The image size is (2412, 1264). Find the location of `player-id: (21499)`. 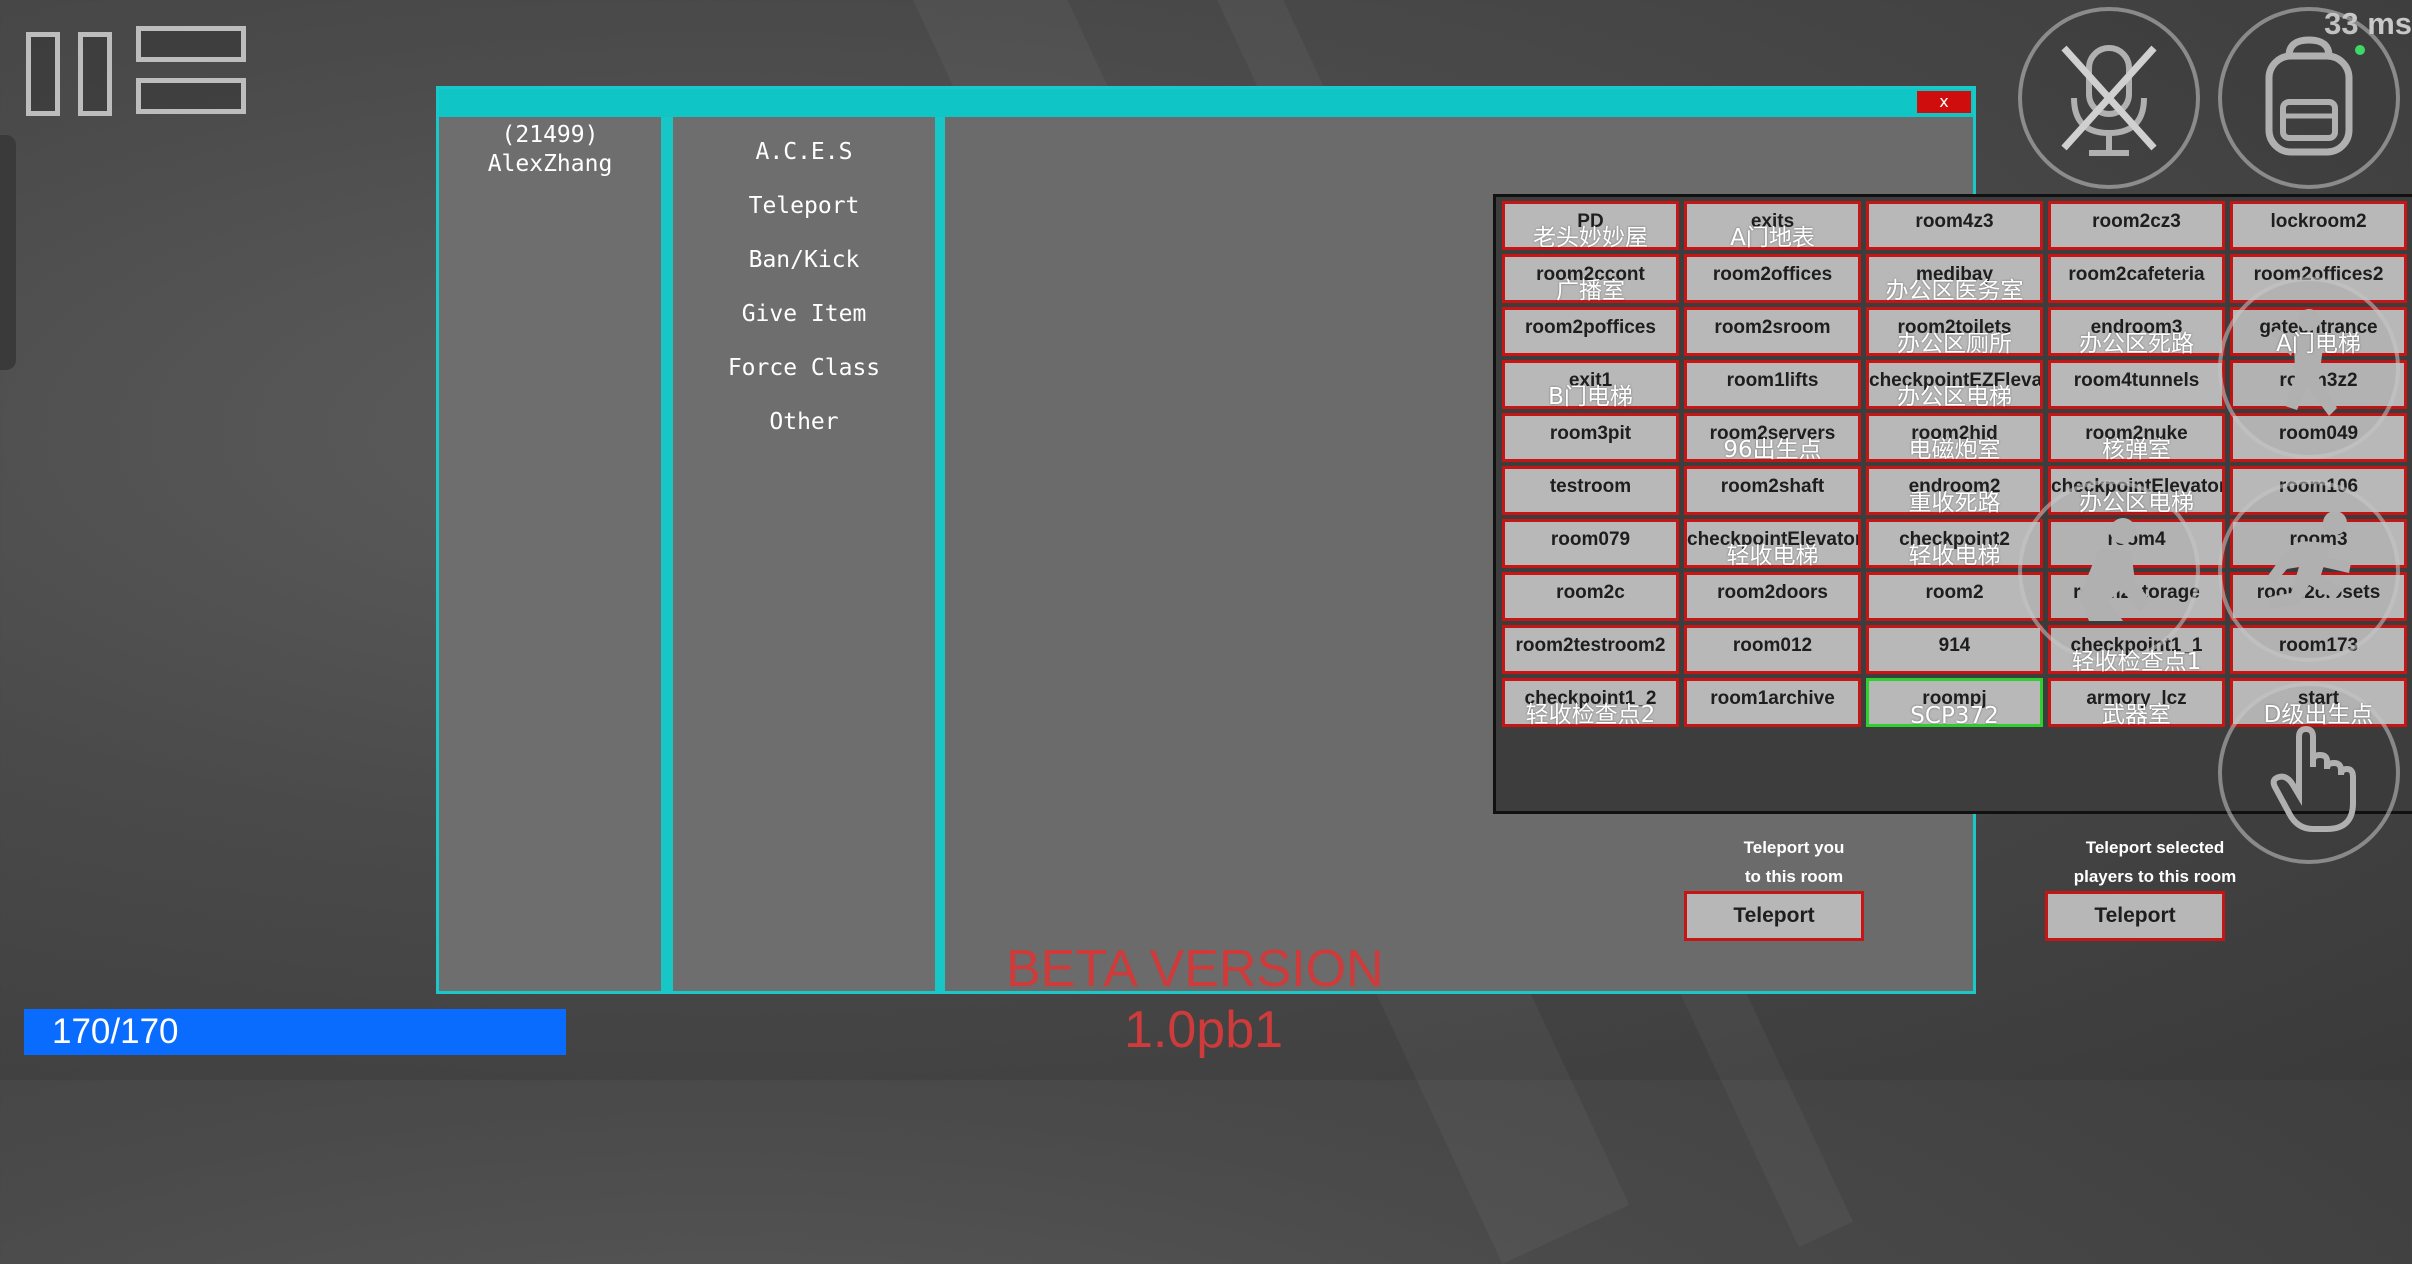

player-id: (21499) is located at coordinates (550, 135).